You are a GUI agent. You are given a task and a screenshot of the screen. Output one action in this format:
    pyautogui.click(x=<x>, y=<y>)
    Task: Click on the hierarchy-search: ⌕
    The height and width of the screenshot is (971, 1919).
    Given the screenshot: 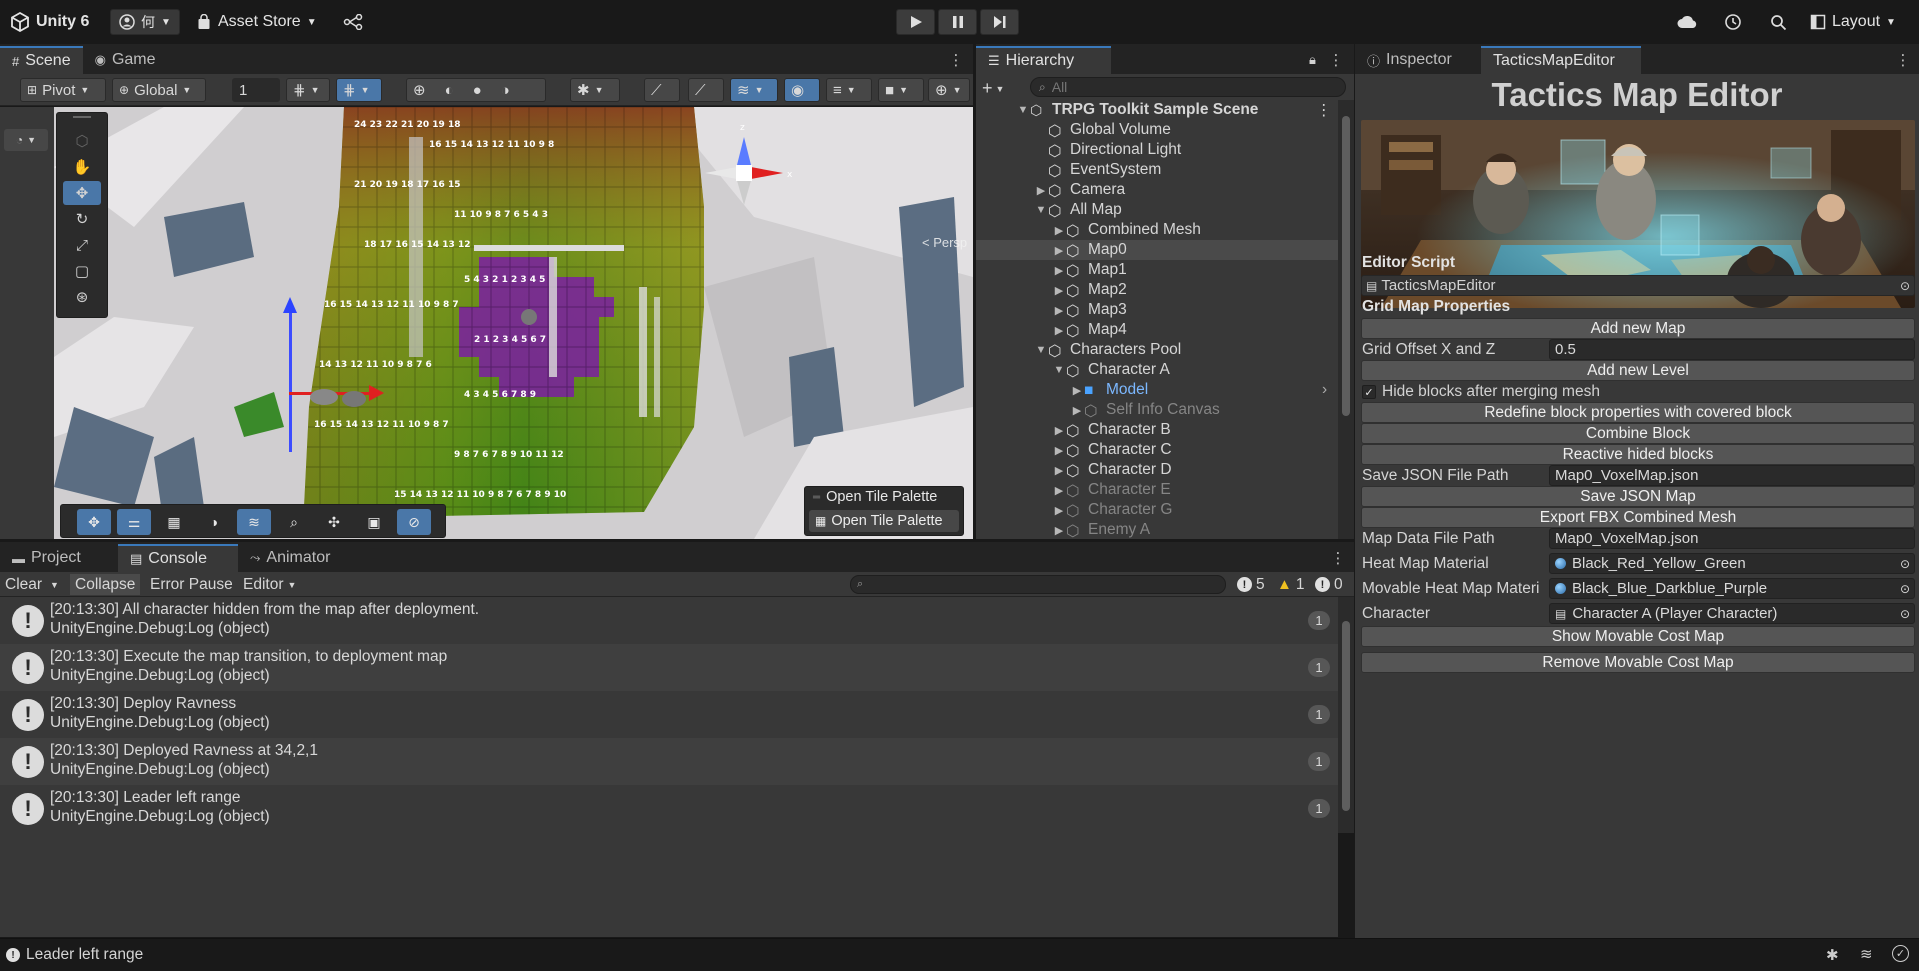 What is the action you would take?
    pyautogui.click(x=1188, y=87)
    